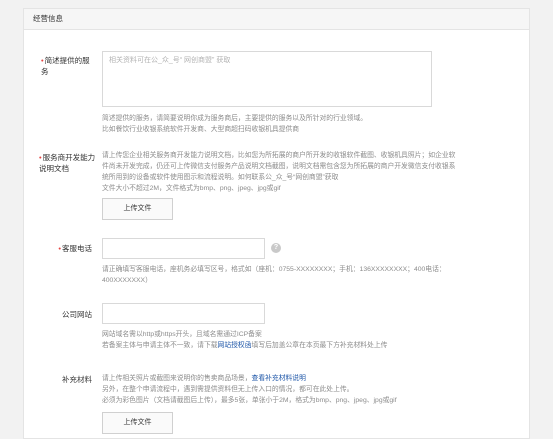 The image size is (553, 439). What do you see at coordinates (276, 19) in the screenshot?
I see `section-title: 经营信息` at bounding box center [276, 19].